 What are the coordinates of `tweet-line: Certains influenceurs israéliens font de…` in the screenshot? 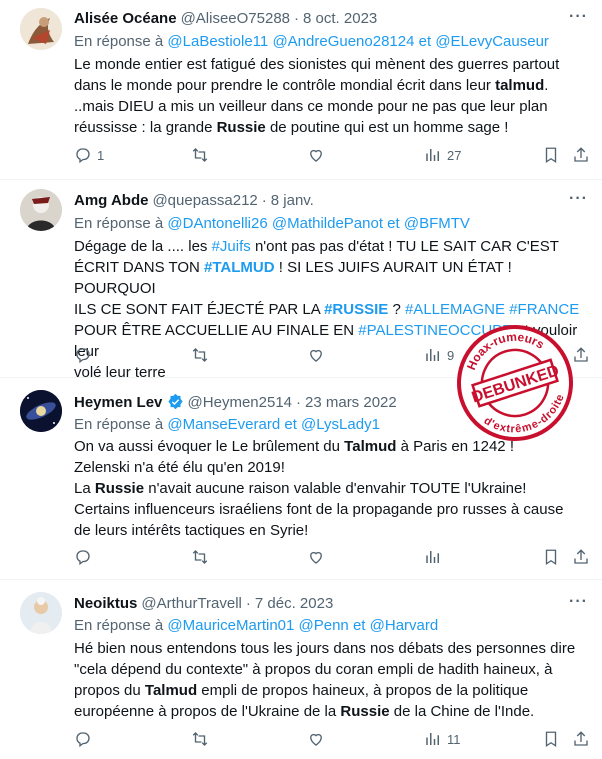 It's located at (319, 509).